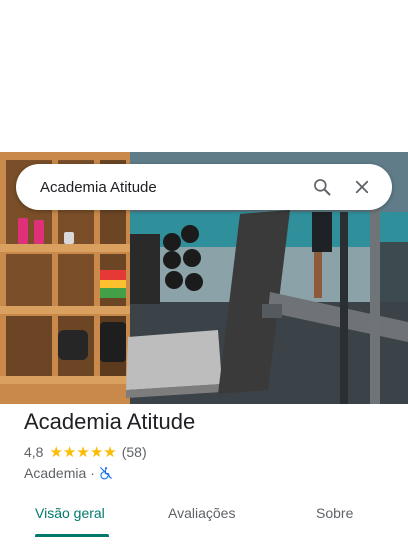 The image size is (408, 544). I want to click on search-icon, so click(322, 187).